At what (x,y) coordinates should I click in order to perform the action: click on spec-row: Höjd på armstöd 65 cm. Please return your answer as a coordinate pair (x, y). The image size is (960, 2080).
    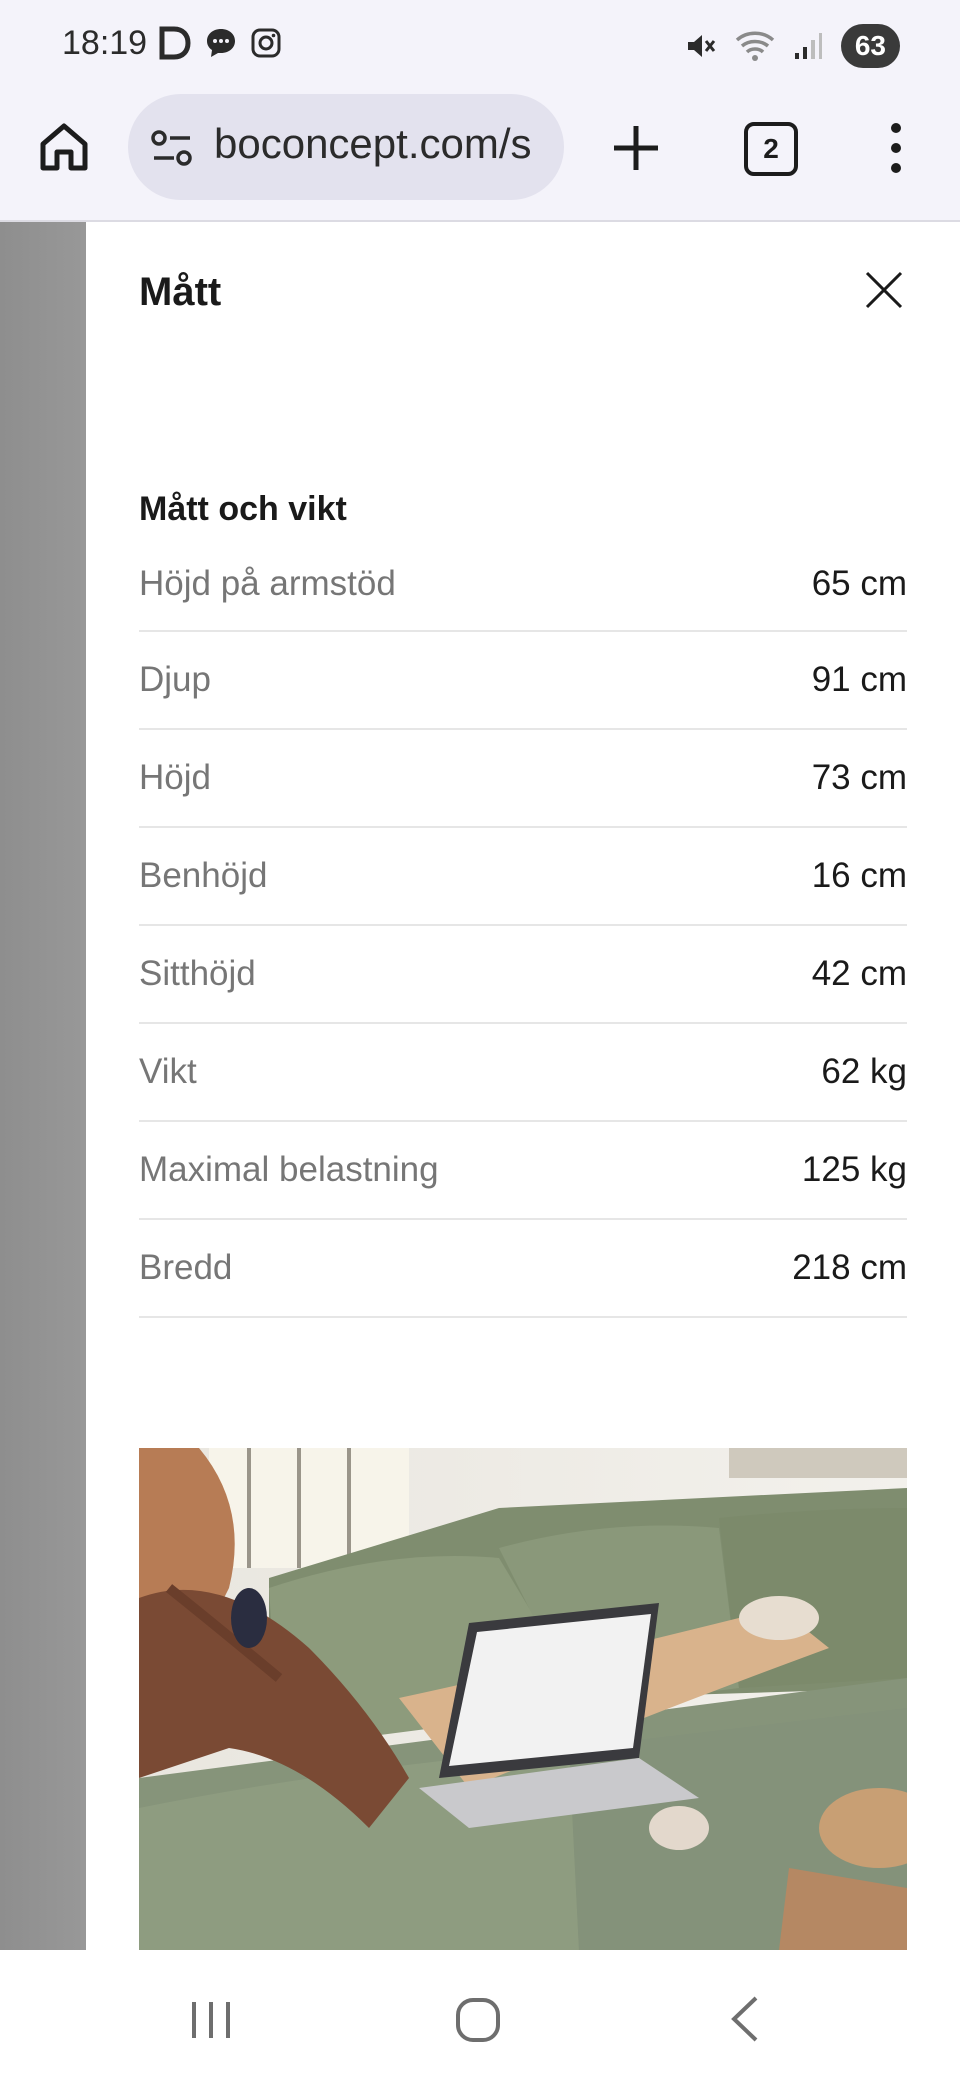
    Looking at the image, I should click on (523, 585).